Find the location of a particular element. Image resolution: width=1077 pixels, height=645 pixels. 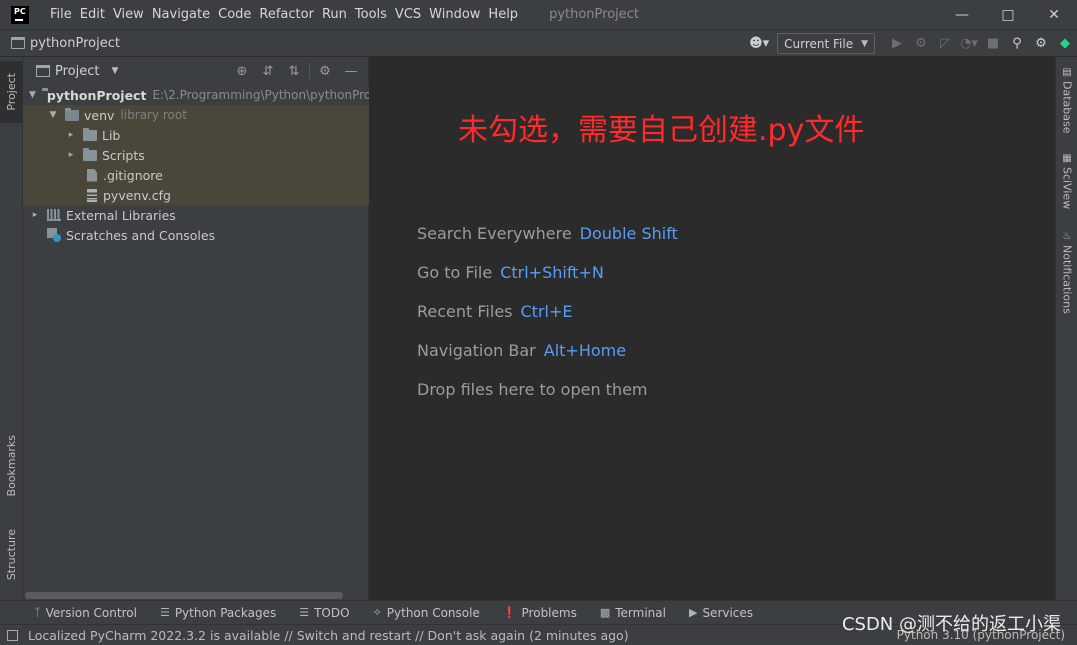

stop-icon: ■ is located at coordinates (993, 44).